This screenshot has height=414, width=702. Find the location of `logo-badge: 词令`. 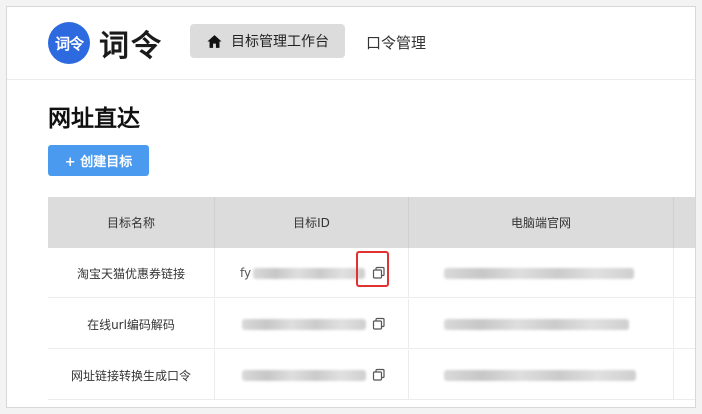

logo-badge: 词令 is located at coordinates (69, 43).